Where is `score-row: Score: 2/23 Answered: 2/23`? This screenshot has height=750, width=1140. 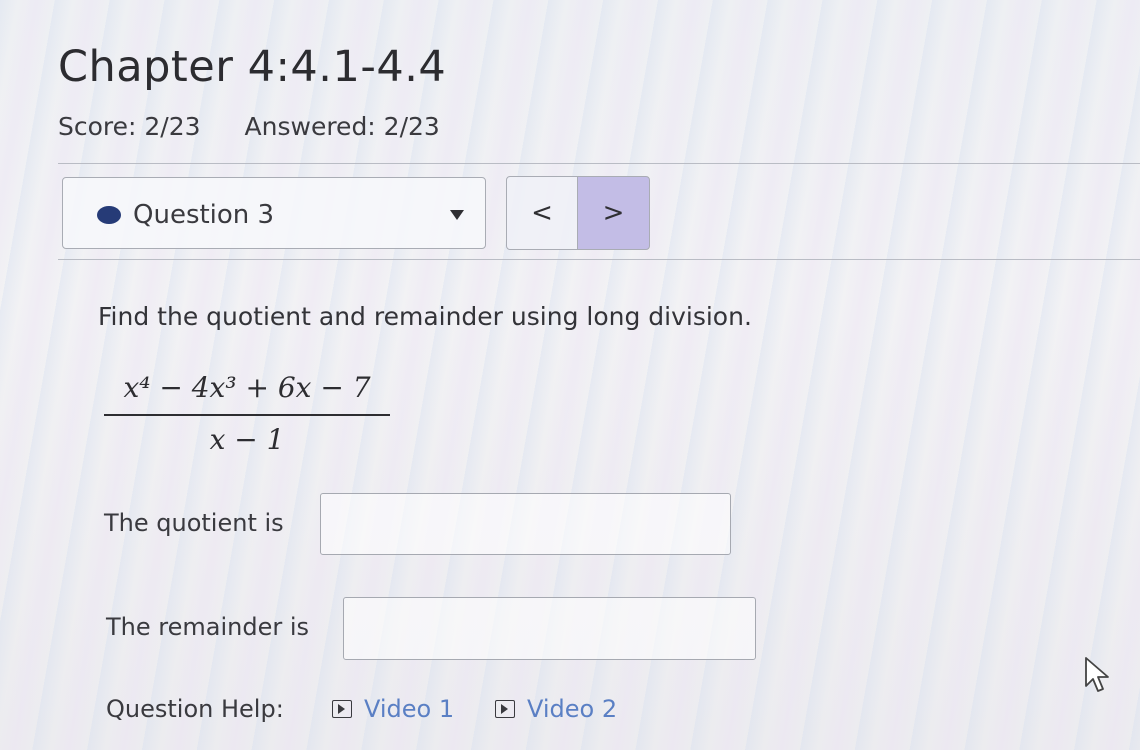
score-row: Score: 2/23 Answered: 2/23 is located at coordinates (249, 126).